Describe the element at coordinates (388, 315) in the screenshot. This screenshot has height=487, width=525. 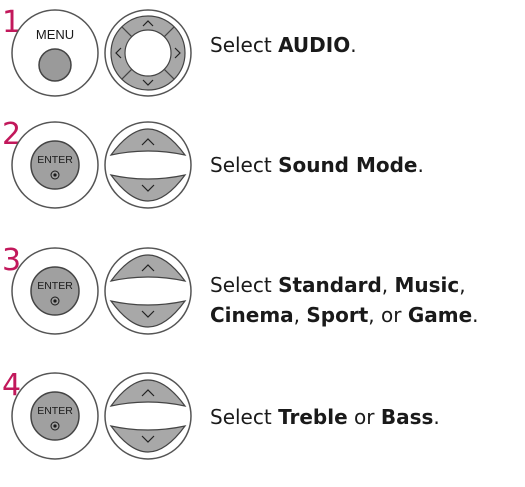
I see `instruction-fragment: , or` at that location.